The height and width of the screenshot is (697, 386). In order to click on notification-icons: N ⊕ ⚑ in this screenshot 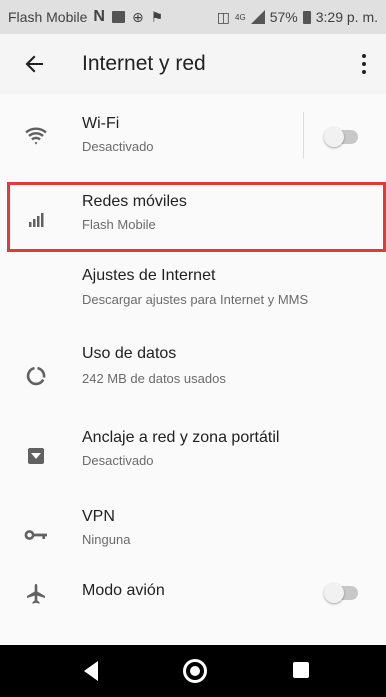, I will do `click(128, 17)`.